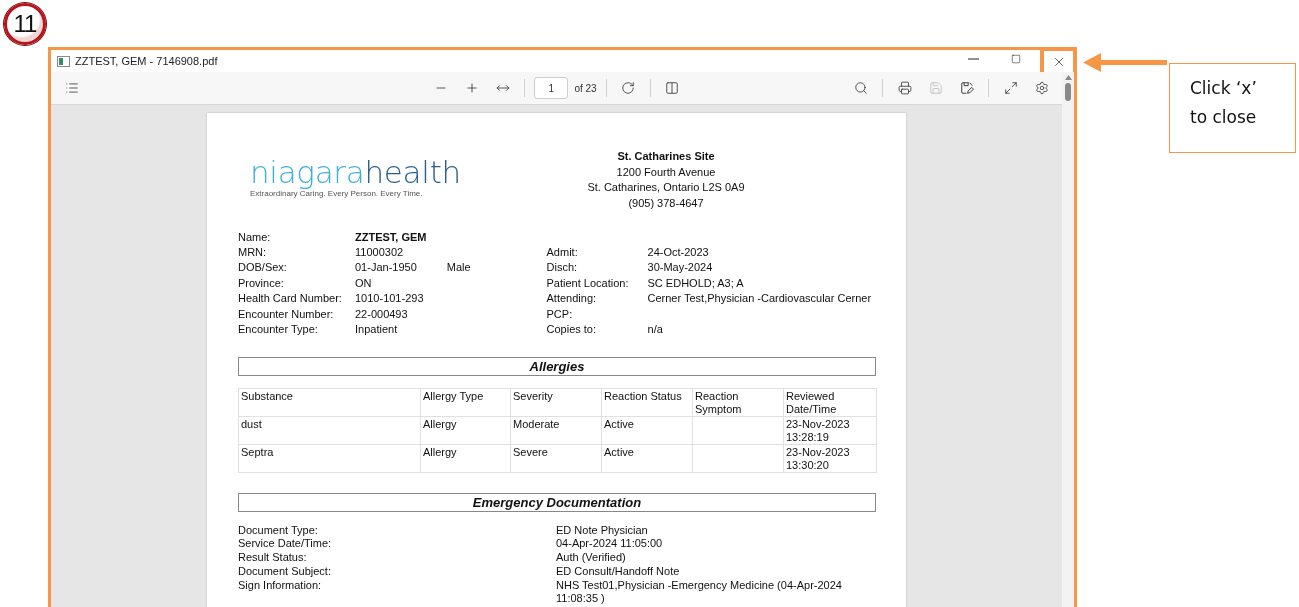 The image size is (1299, 607). I want to click on step-badge: 11, so click(25, 24).